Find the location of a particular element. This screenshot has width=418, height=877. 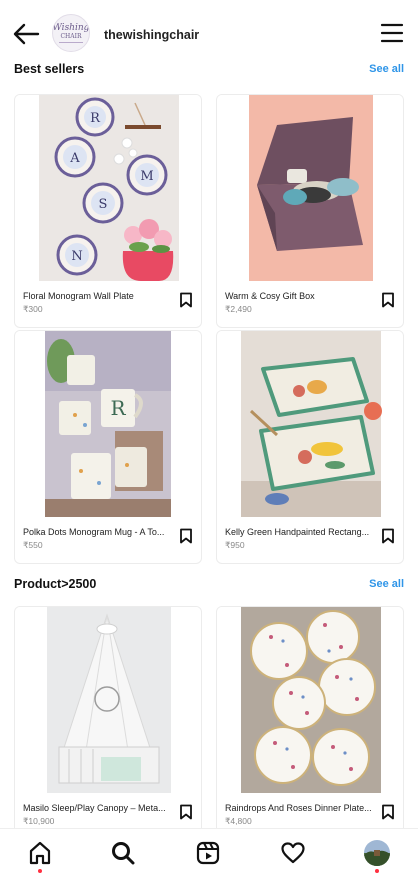

product-info: Warm & Cosy Gift Box ₹2,490 is located at coordinates (310, 304).